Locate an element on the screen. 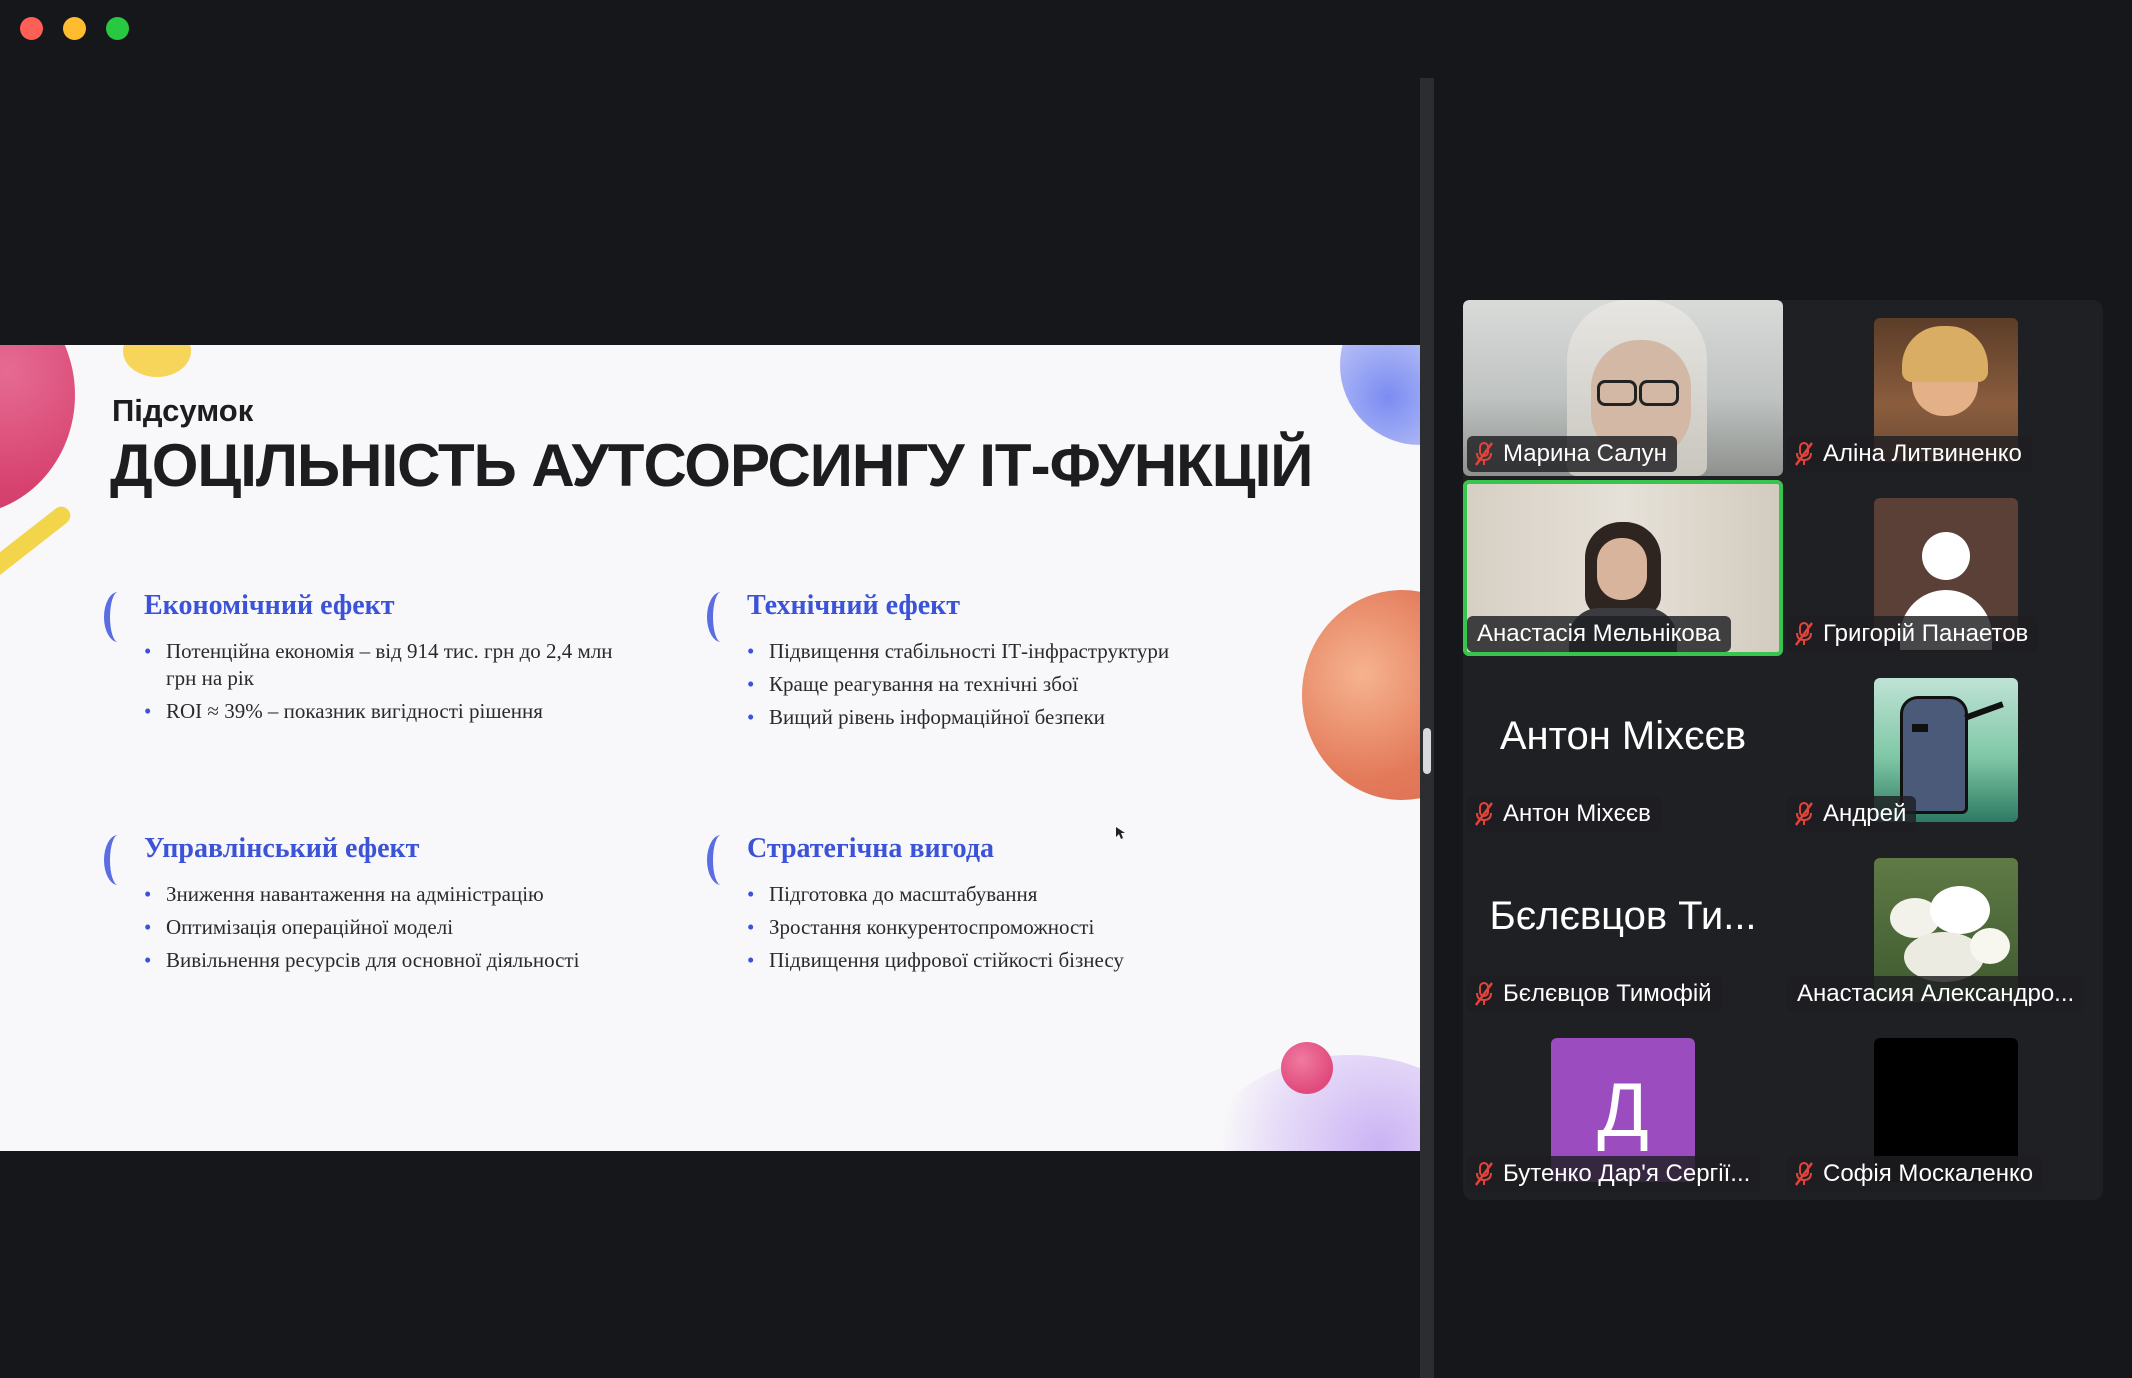  participant-tile-anton-mikheiev: Антон Міхєєв Антон Міхєєв is located at coordinates (1623, 748).